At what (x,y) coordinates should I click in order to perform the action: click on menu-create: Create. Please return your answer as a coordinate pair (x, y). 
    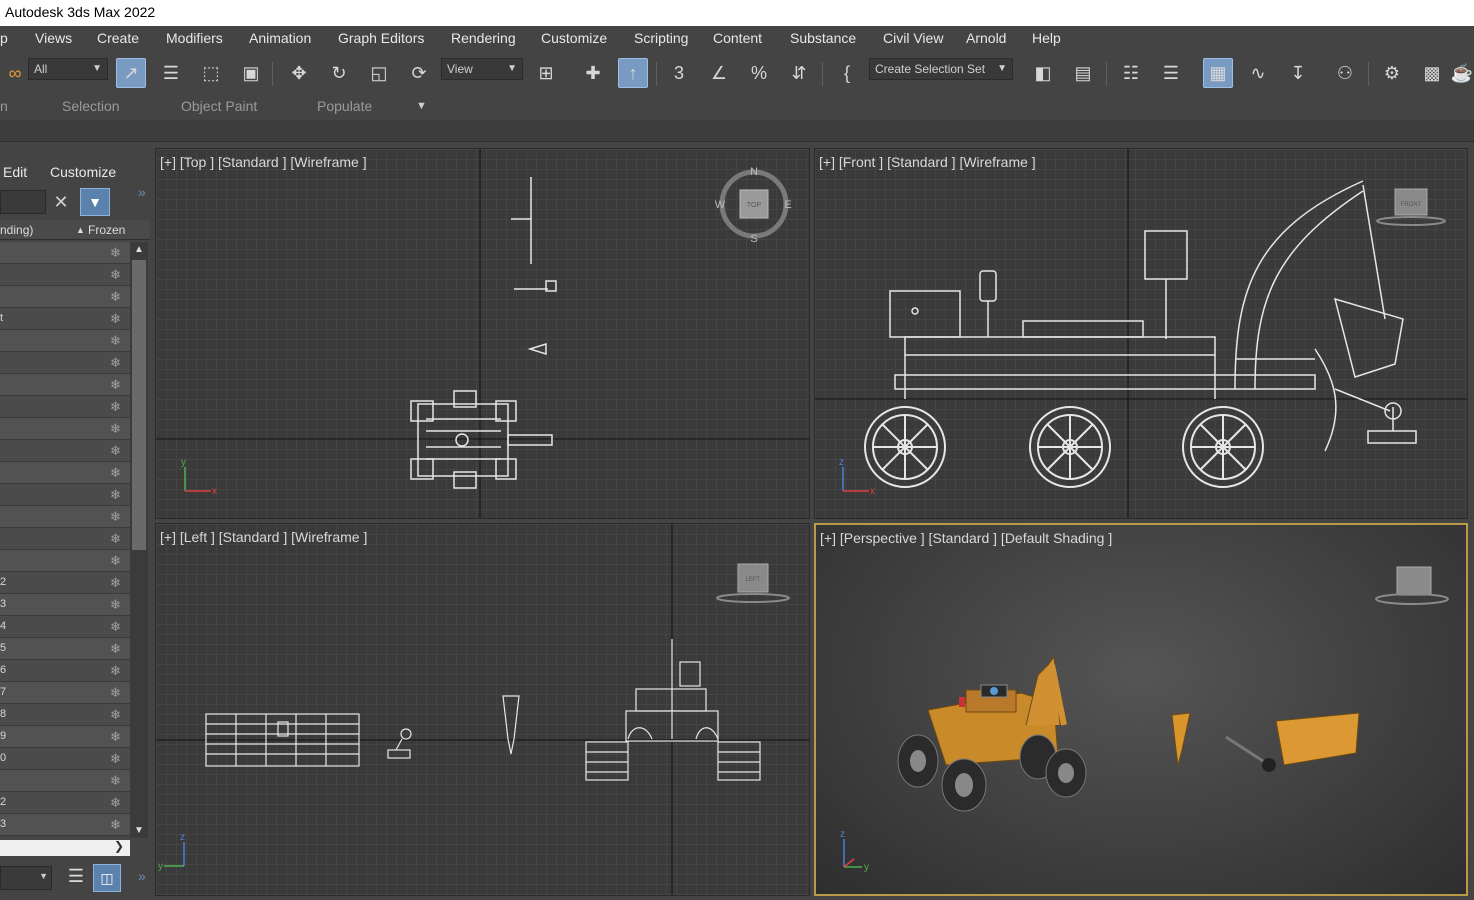
    Looking at the image, I should click on (118, 38).